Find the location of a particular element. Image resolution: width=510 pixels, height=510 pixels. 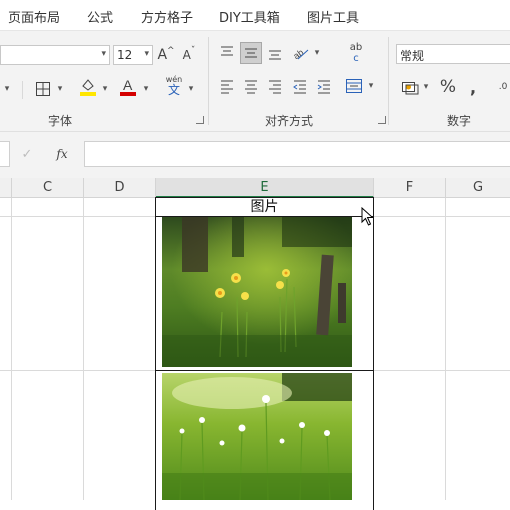

align-left-icon is located at coordinates (227, 86).